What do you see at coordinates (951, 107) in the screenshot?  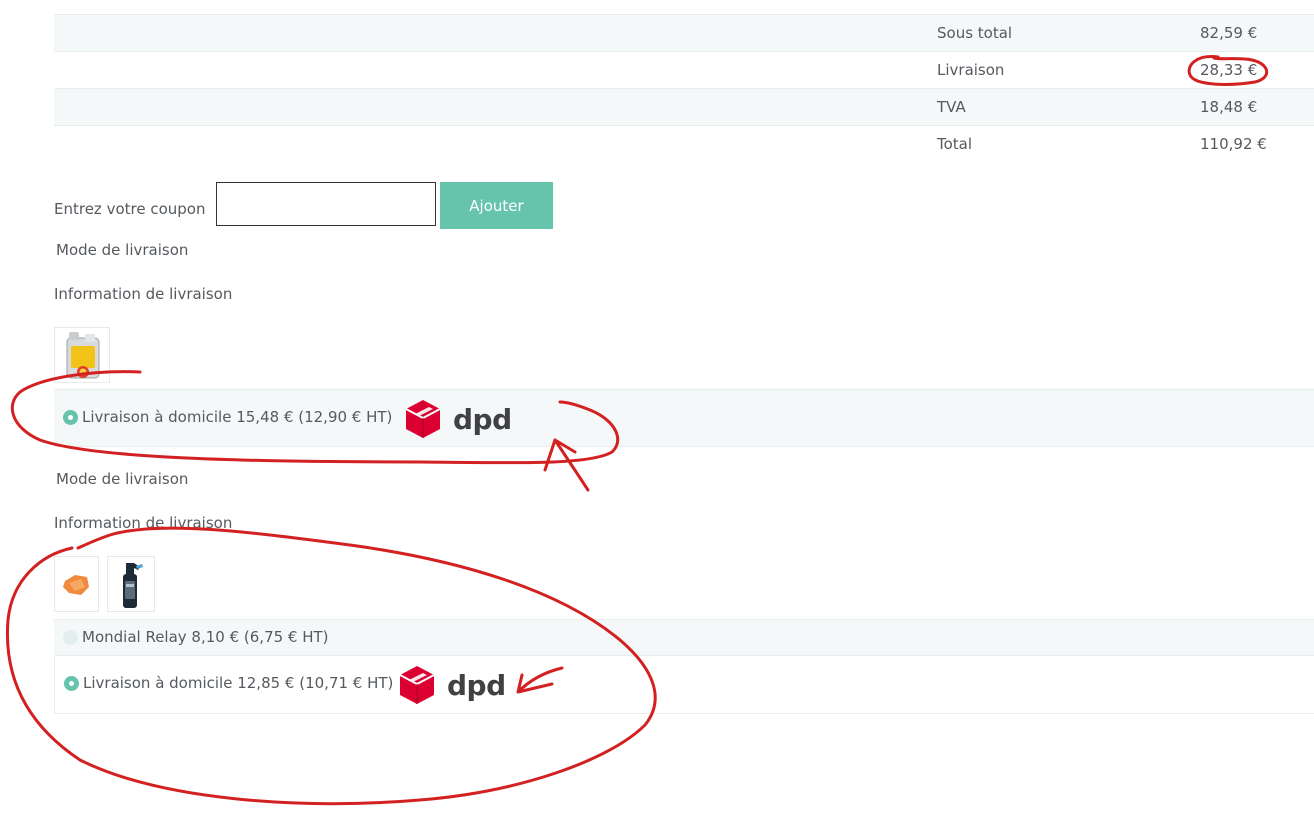 I see `summary-label: TVA` at bounding box center [951, 107].